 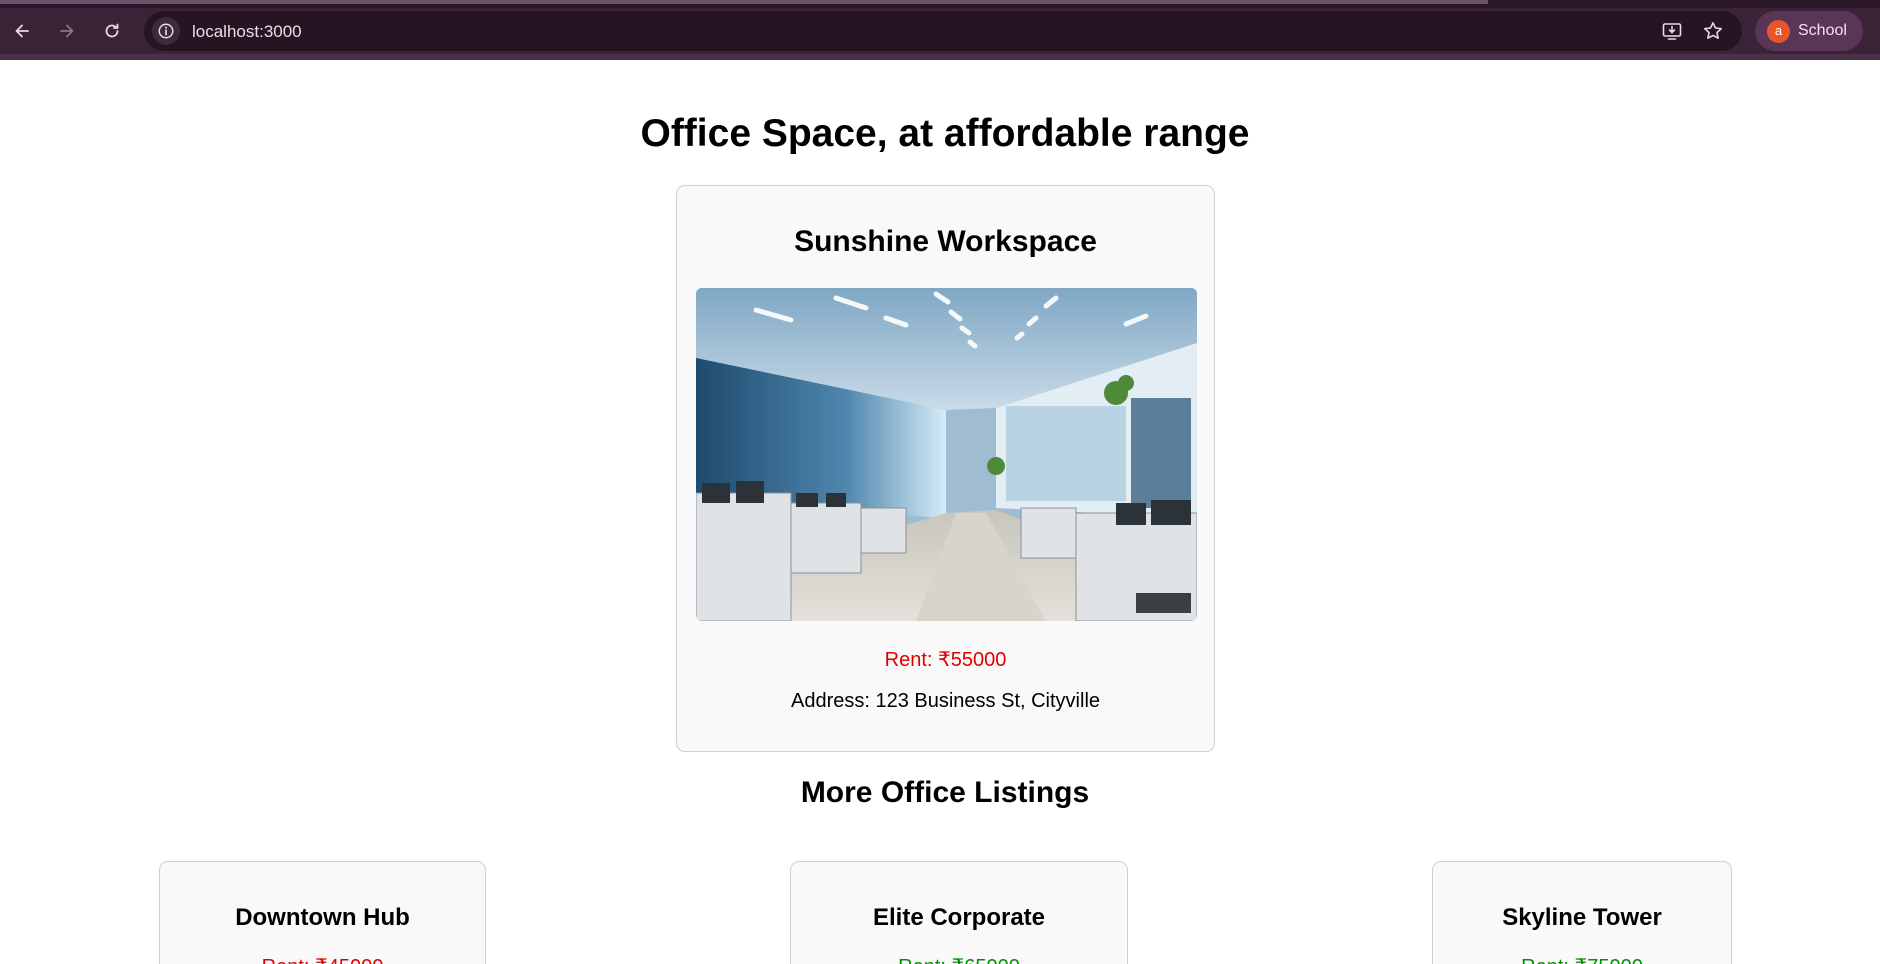 I want to click on profile-button: a School, so click(x=1809, y=31).